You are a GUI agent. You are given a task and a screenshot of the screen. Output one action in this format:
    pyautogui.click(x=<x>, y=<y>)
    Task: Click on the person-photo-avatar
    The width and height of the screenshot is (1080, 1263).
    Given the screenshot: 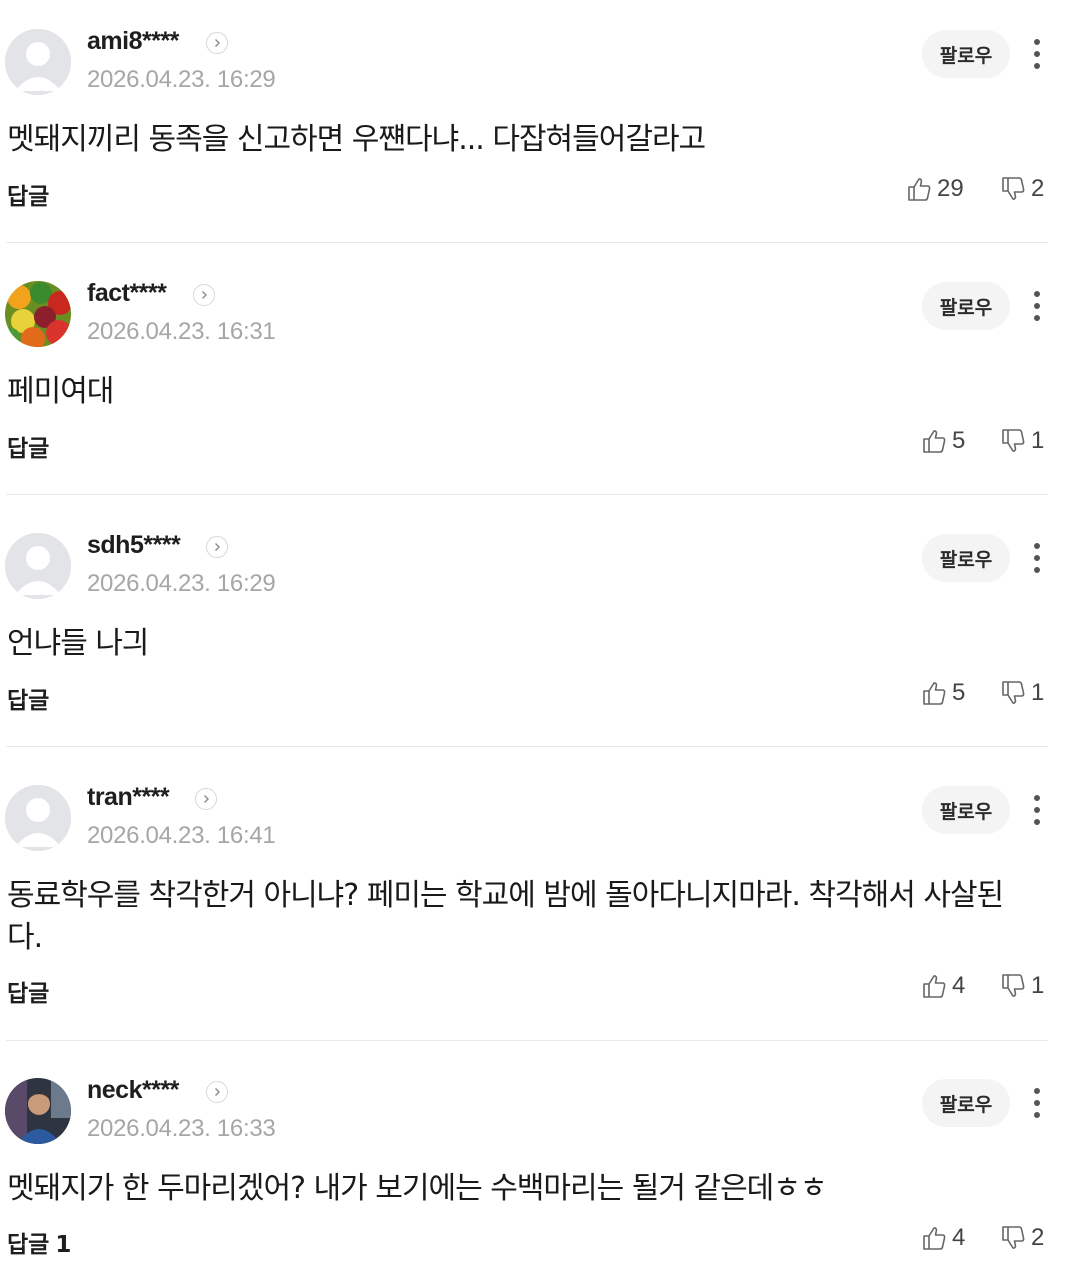 What is the action you would take?
    pyautogui.click(x=38, y=1111)
    